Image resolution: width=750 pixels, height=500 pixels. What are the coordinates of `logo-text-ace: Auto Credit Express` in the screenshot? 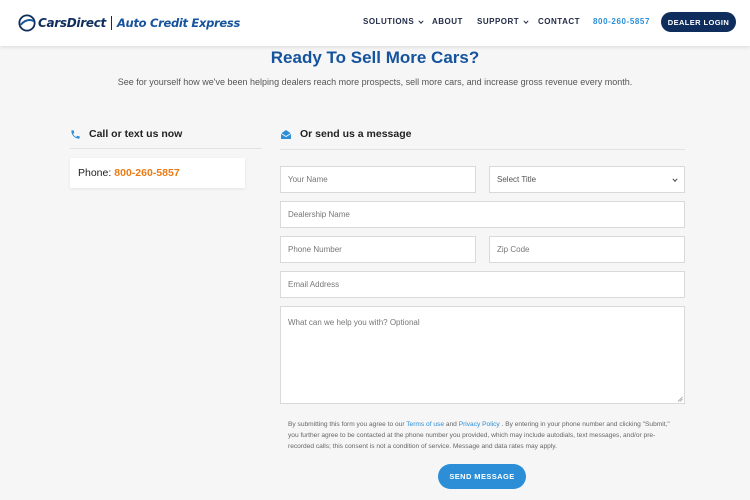 It's located at (178, 23).